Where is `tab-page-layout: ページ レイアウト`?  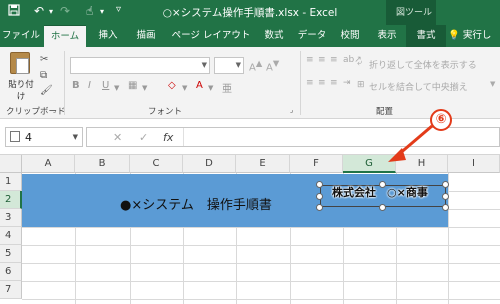
tab-page-layout: ページ レイアウト is located at coordinates (211, 36).